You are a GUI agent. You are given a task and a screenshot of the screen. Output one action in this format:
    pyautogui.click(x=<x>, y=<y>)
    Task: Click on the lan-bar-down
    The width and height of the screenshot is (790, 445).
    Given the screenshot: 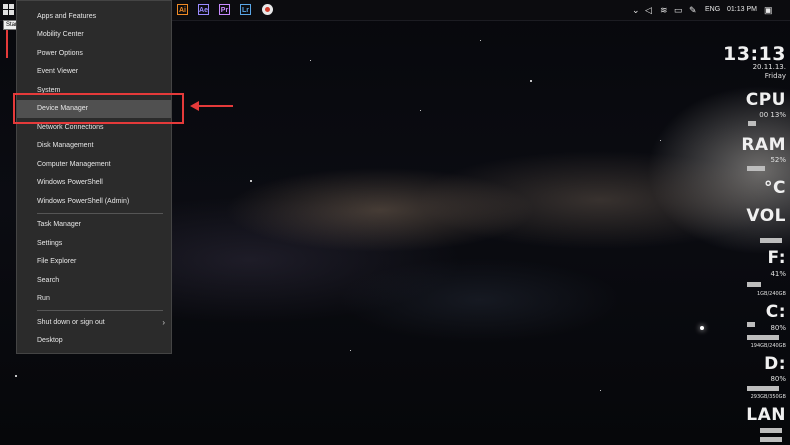 What is the action you would take?
    pyautogui.click(x=771, y=439)
    